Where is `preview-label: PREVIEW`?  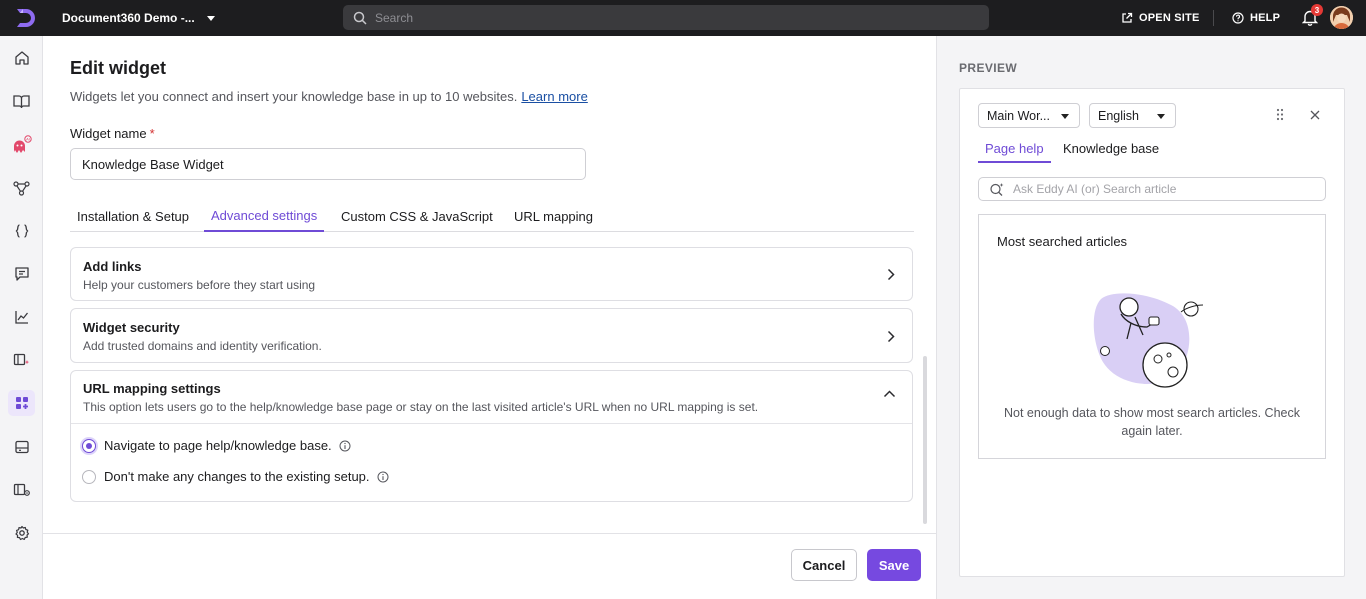 preview-label: PREVIEW is located at coordinates (988, 68).